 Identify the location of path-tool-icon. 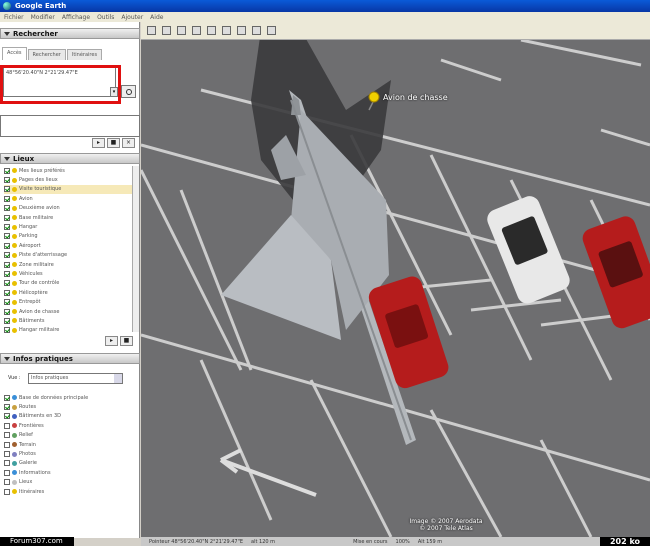
(196, 30).